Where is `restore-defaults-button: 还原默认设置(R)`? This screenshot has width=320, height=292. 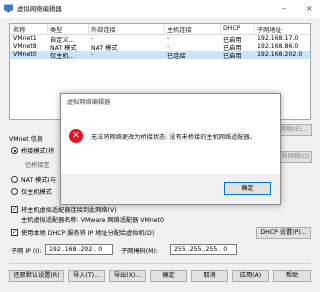
restore-defaults-button: 还原默认设置(R) is located at coordinates (36, 276).